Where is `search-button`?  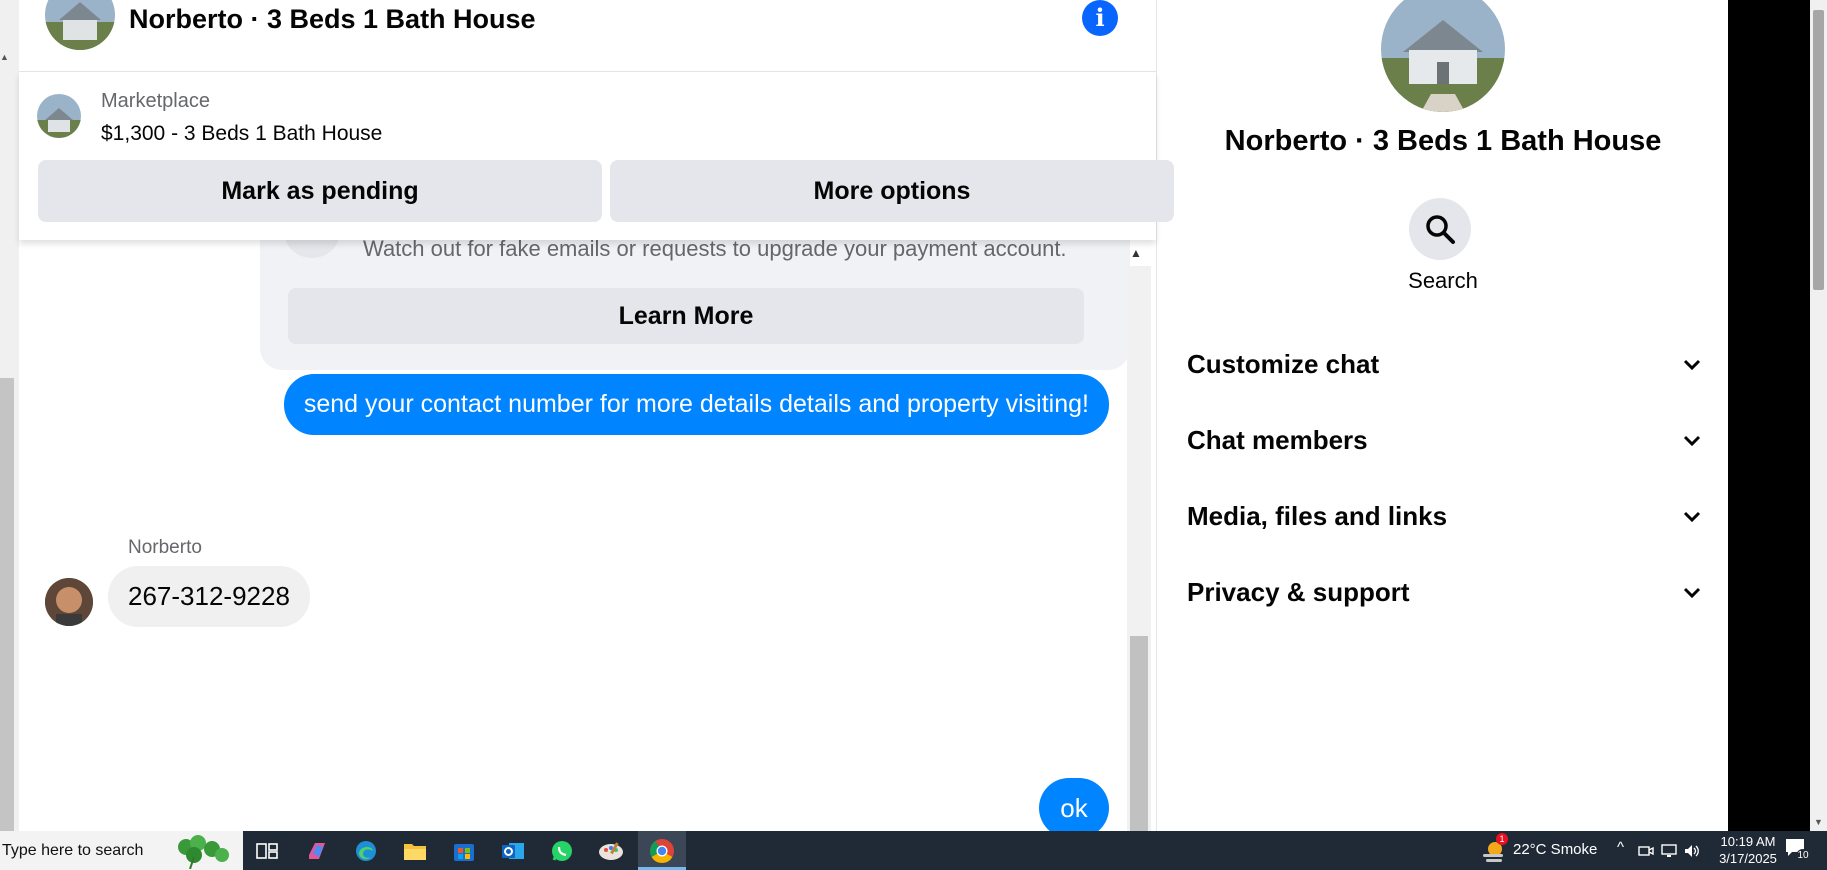
search-button is located at coordinates (1440, 229).